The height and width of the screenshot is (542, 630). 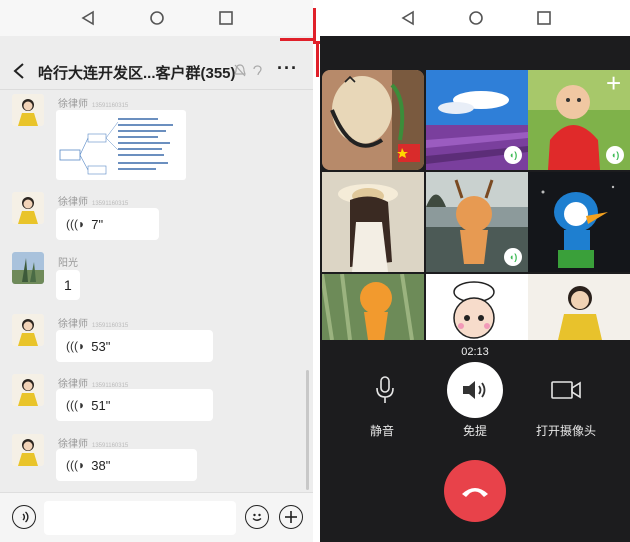 I want to click on back-arrow-icon, so click(x=19, y=71).